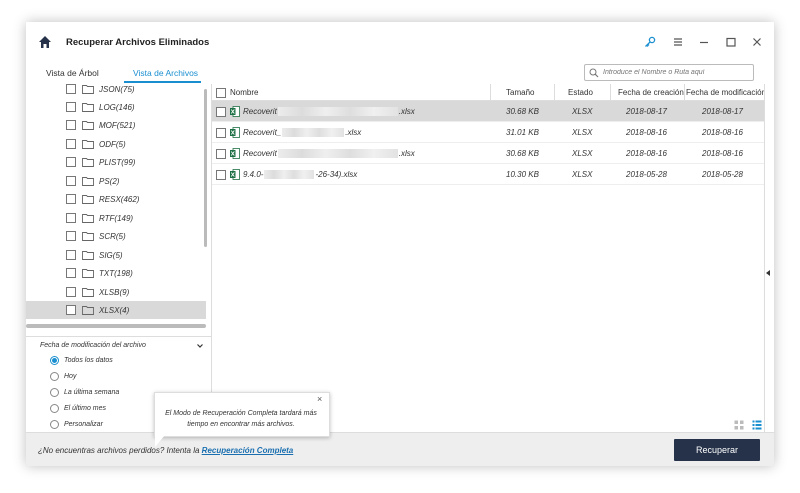 The height and width of the screenshot is (493, 800). Describe the element at coordinates (650, 42) in the screenshot. I see `key-icon` at that location.